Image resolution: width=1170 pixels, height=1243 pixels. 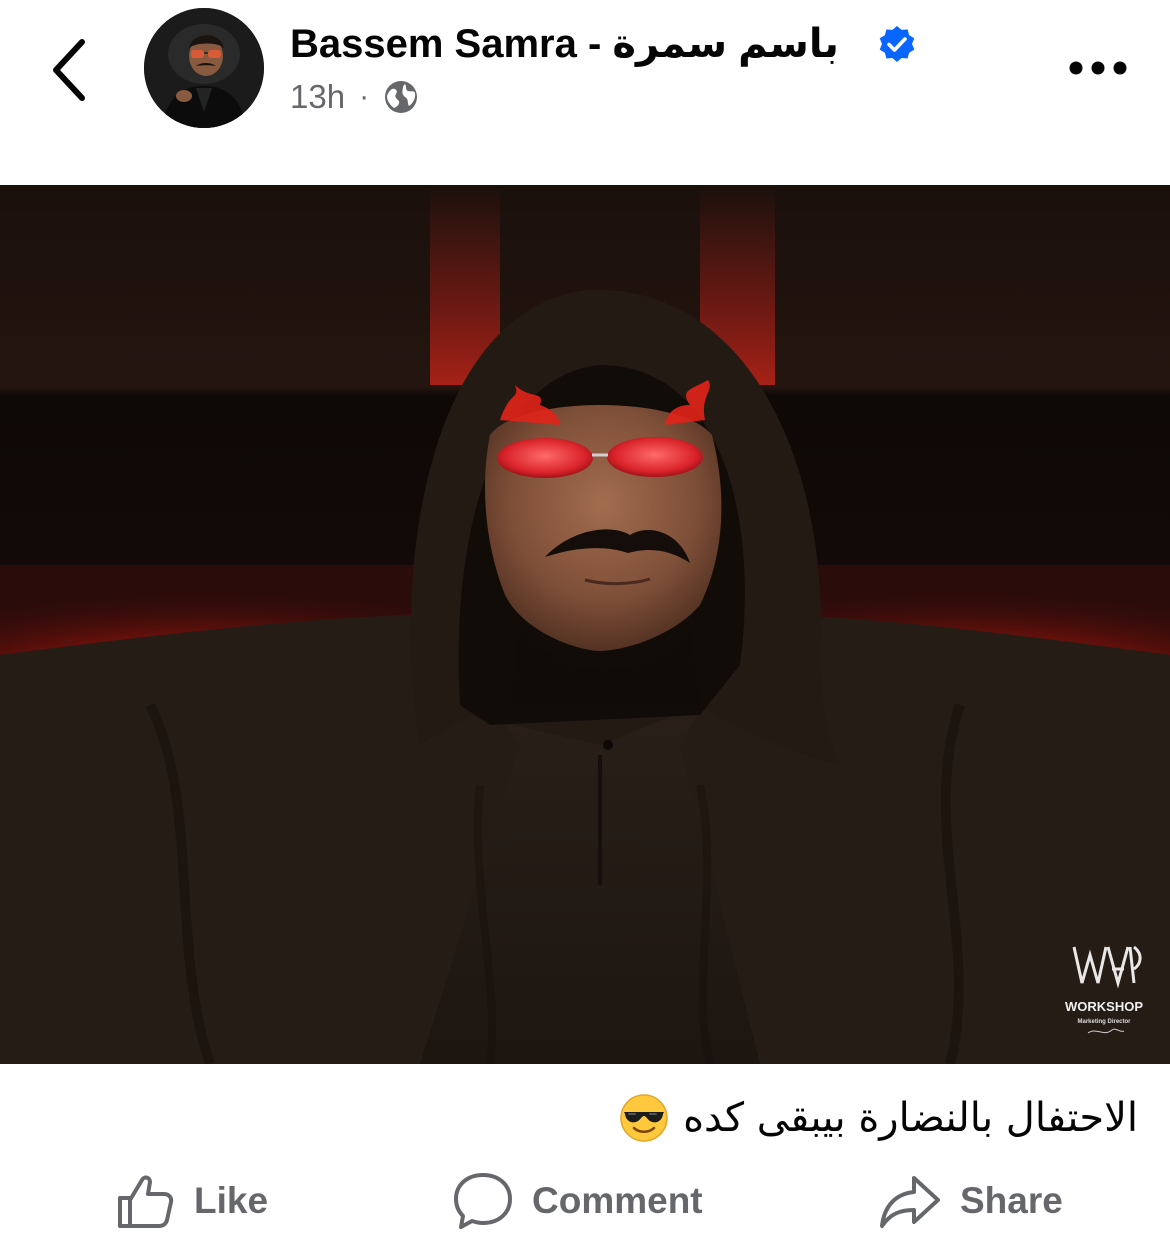 I want to click on avatar-image, so click(x=204, y=68).